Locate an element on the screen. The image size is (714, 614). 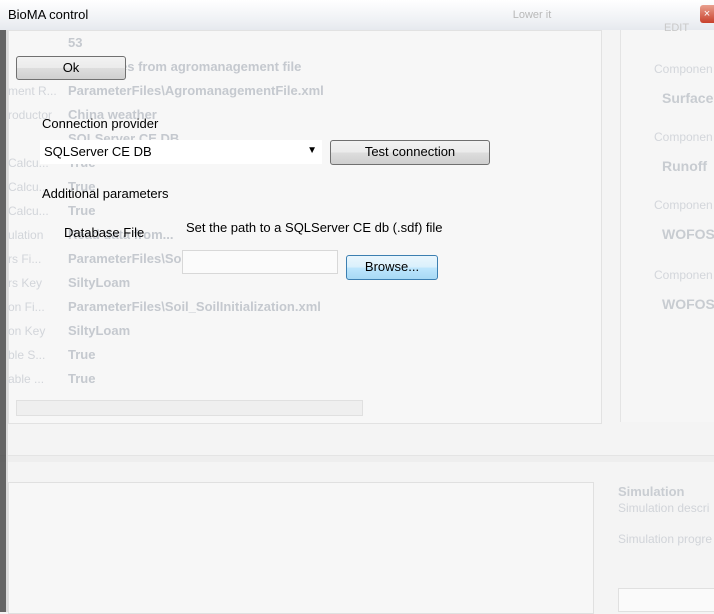
background-component-value: Runoff is located at coordinates (685, 166).